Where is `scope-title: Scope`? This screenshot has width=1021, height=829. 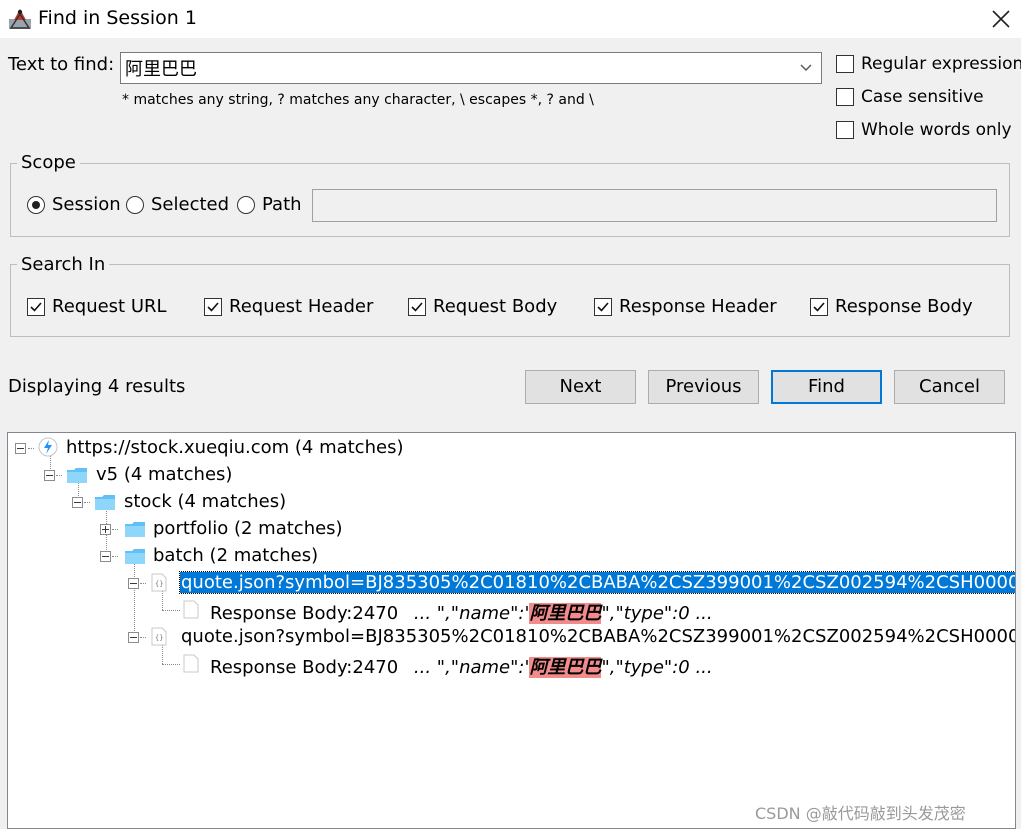
scope-title: Scope is located at coordinates (48, 162).